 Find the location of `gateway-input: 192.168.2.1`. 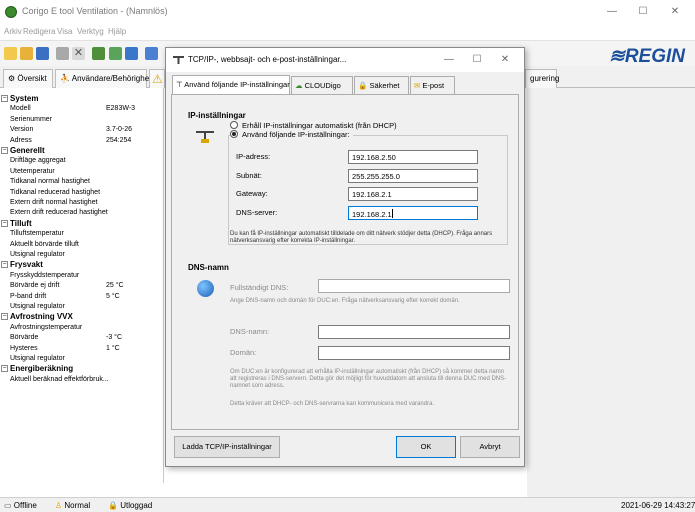

gateway-input: 192.168.2.1 is located at coordinates (413, 194).